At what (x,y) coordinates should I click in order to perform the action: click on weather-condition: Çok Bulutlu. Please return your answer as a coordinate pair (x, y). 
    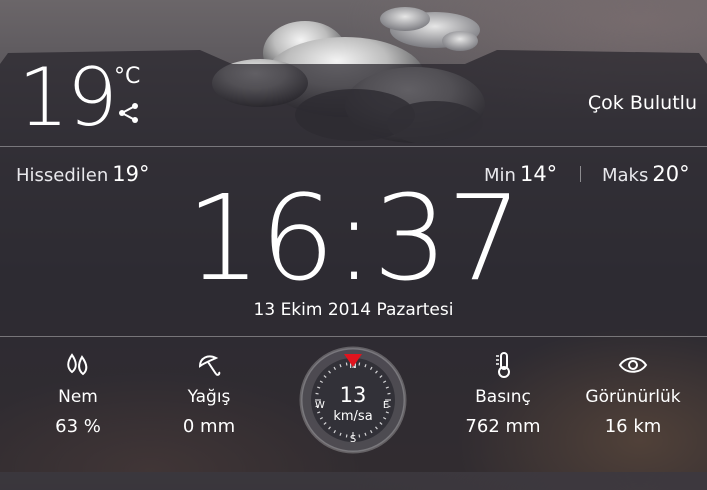
    Looking at the image, I should click on (642, 103).